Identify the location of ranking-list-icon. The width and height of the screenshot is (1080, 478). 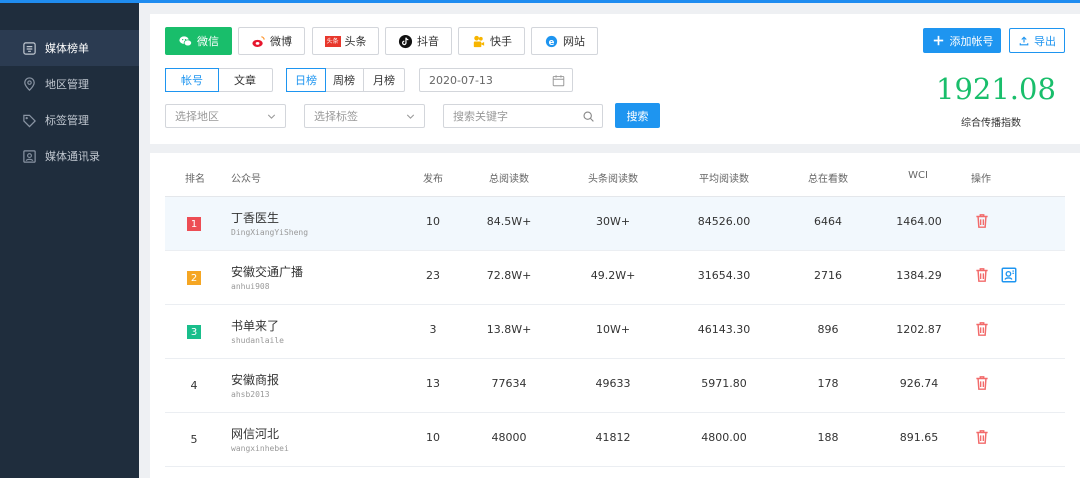
(29, 48).